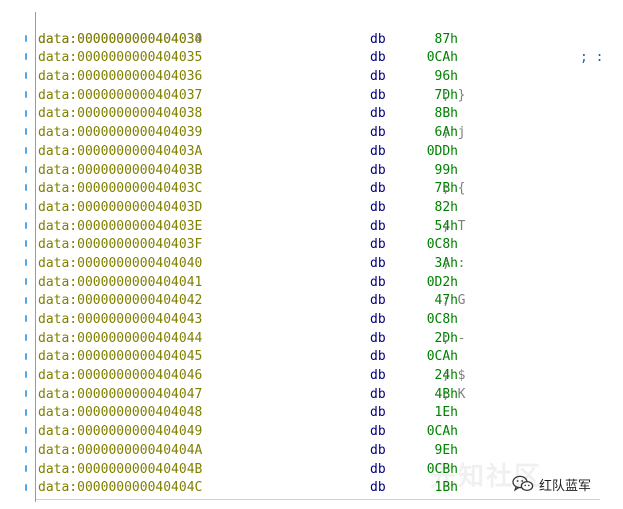 This screenshot has height=509, width=623. I want to click on listing-row: data:000000000040403D db 82h, so click(323, 208).